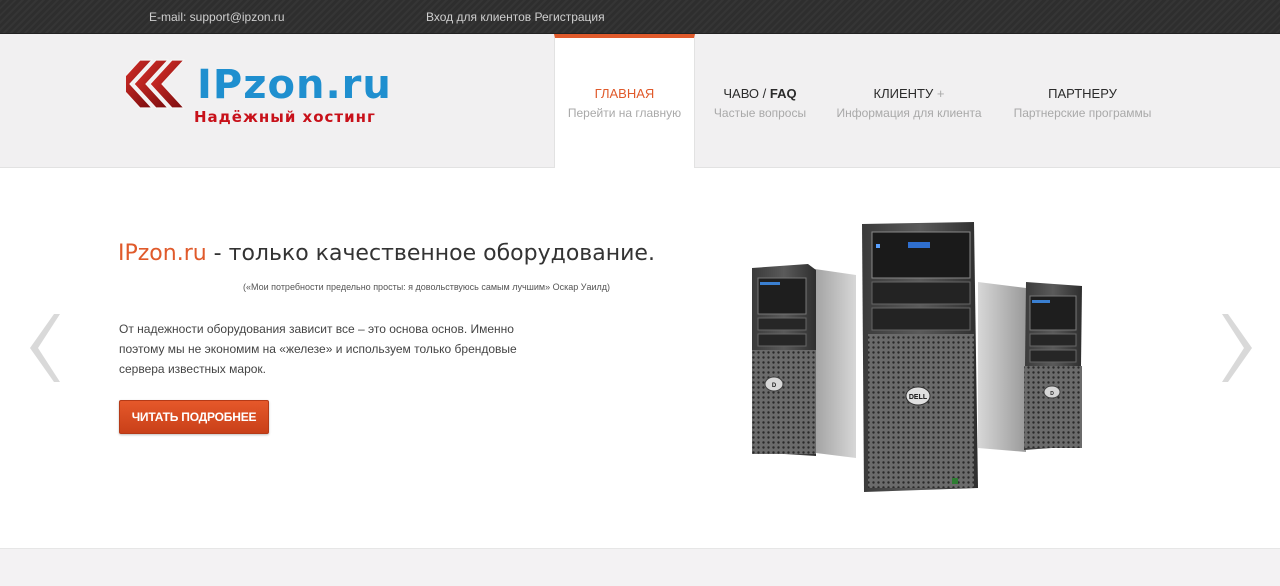  I want to click on support-email: E-mail: support@ipzon.ru, so click(217, 17).